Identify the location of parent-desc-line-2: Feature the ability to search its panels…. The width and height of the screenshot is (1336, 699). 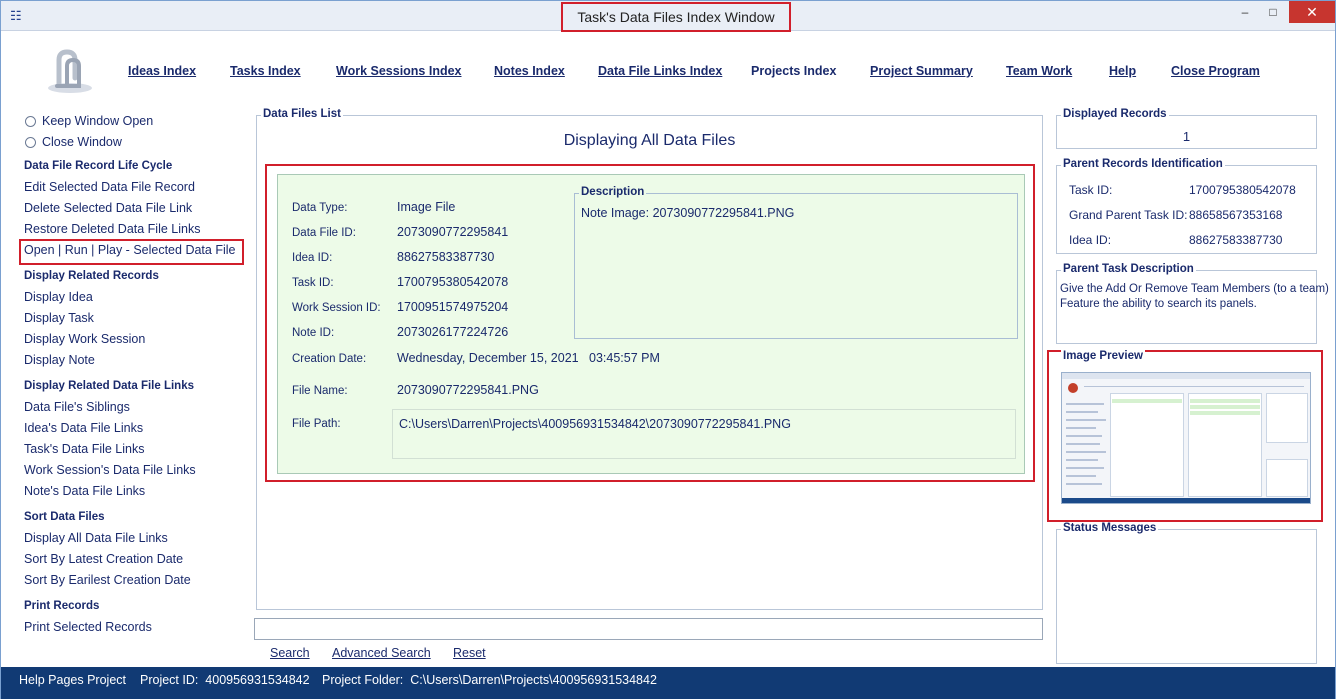
(1158, 304).